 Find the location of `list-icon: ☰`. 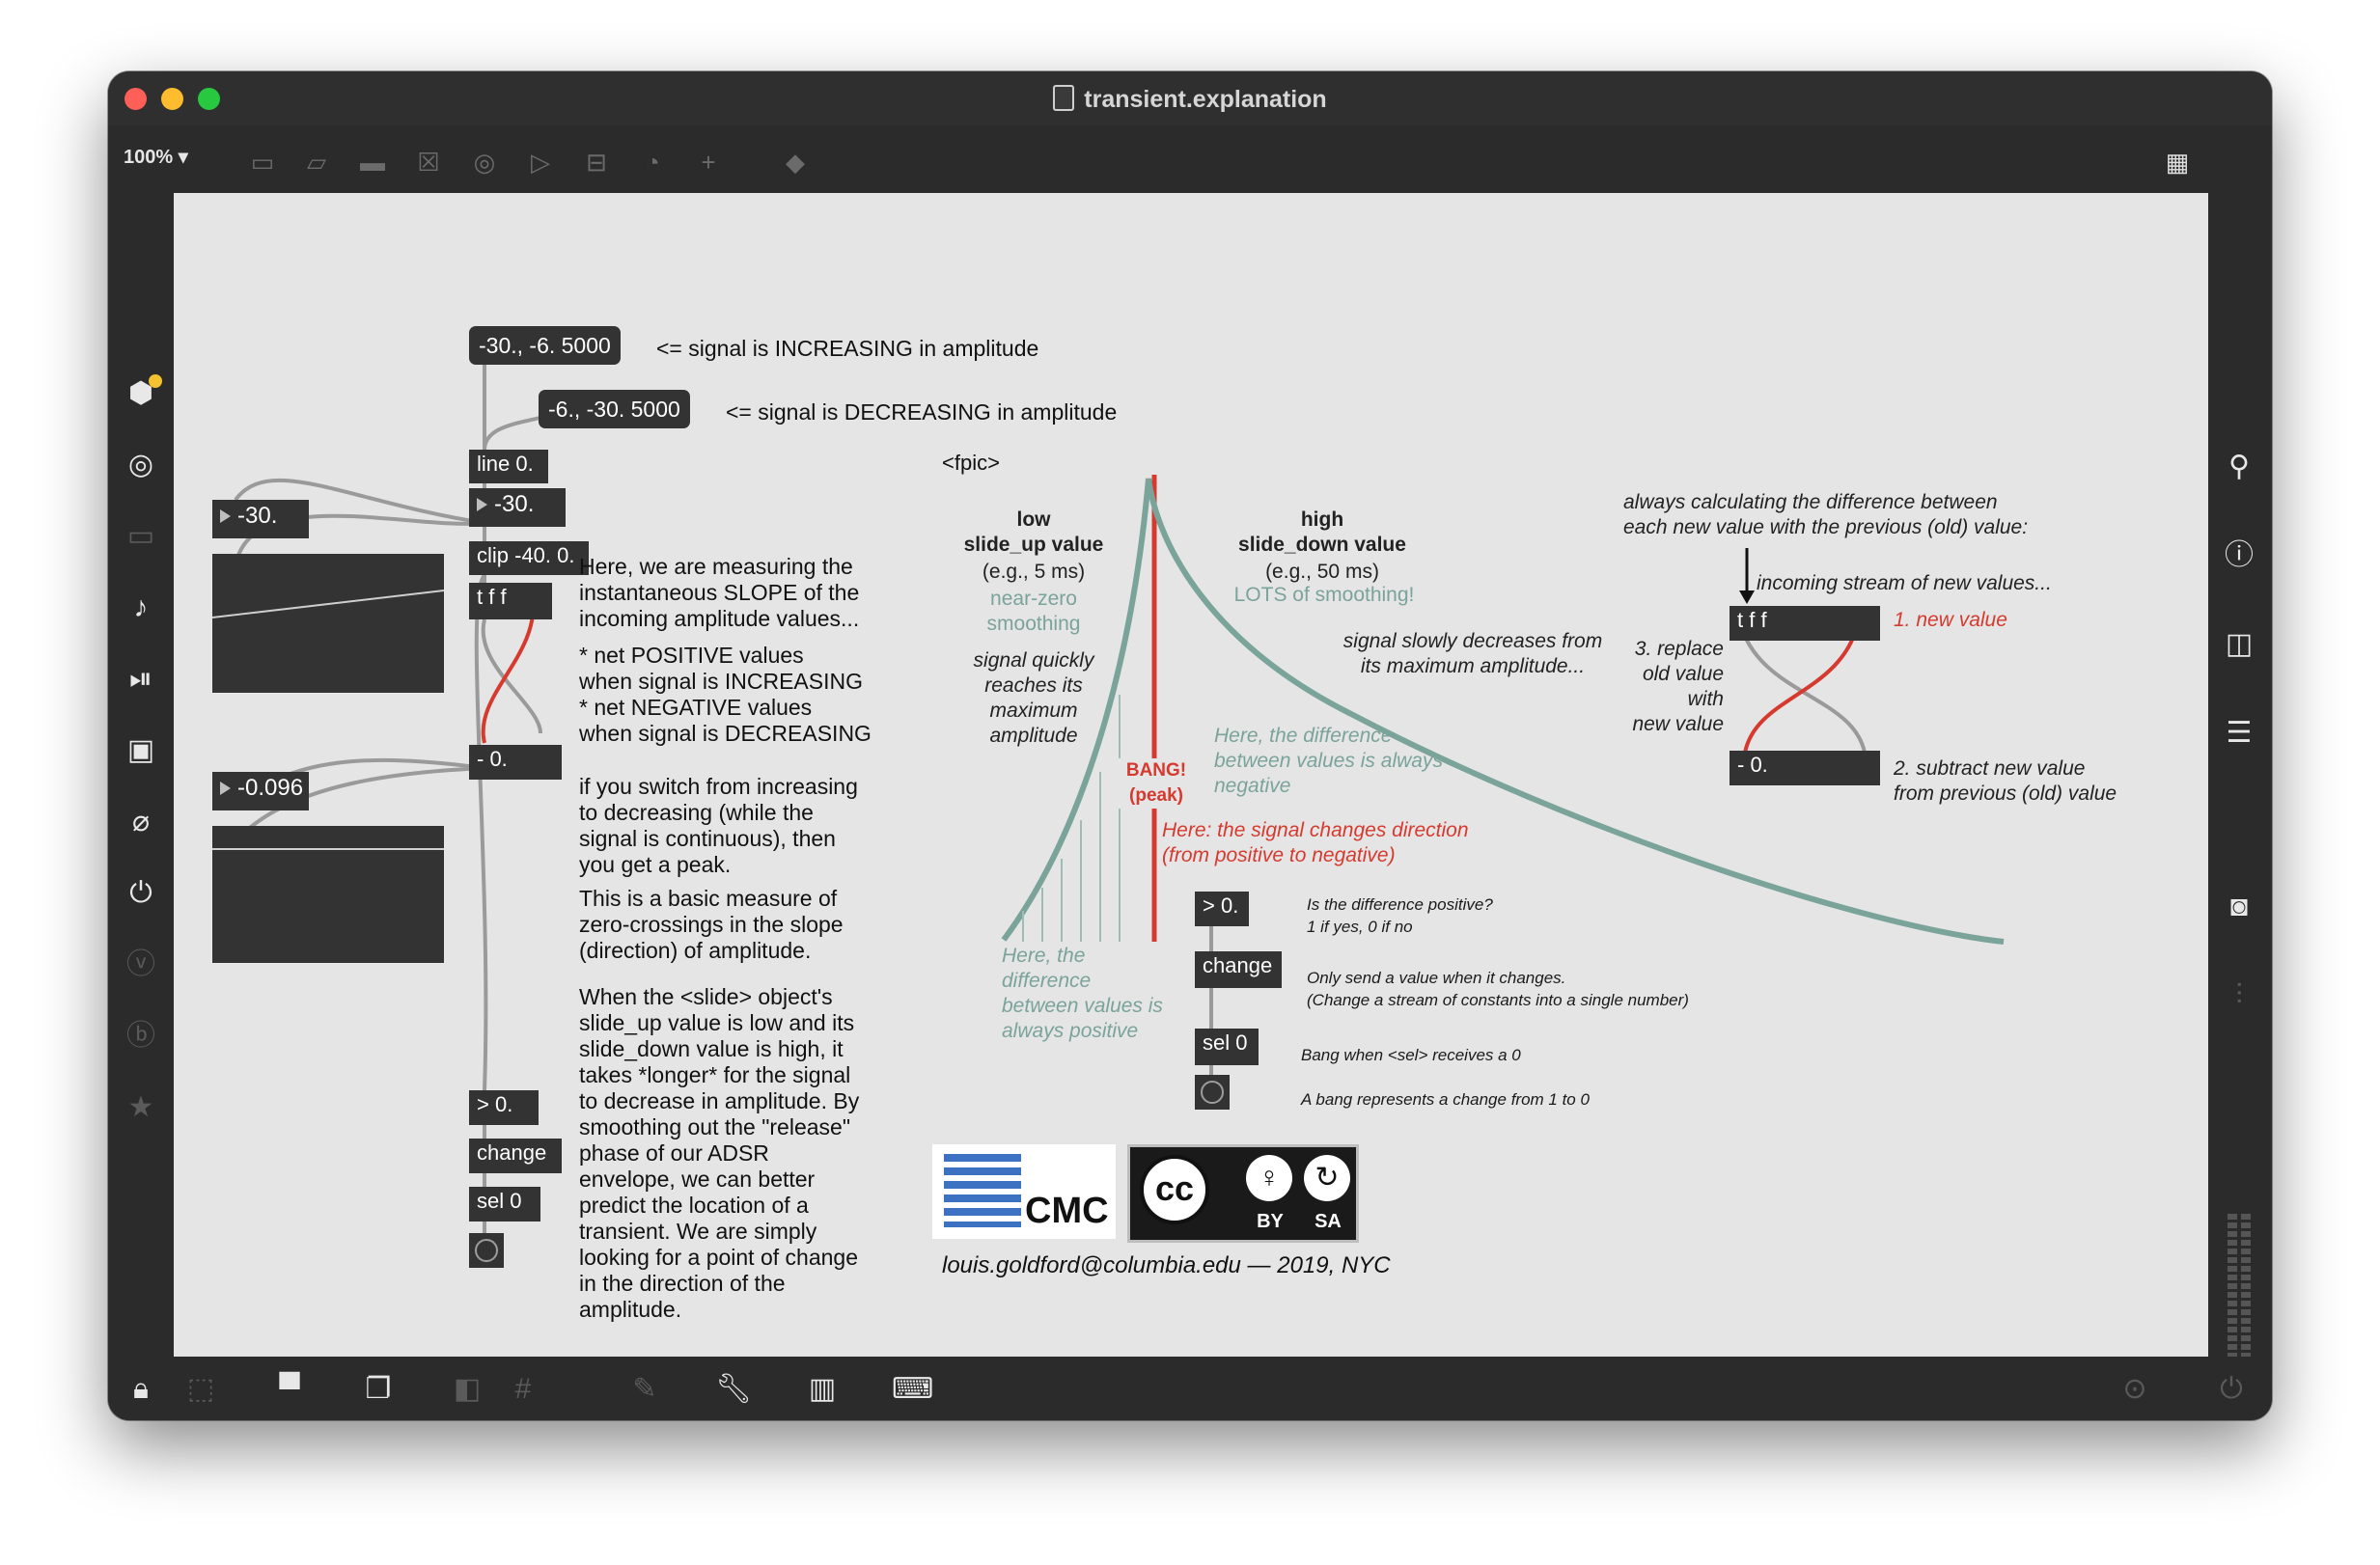

list-icon: ☰ is located at coordinates (2239, 733).